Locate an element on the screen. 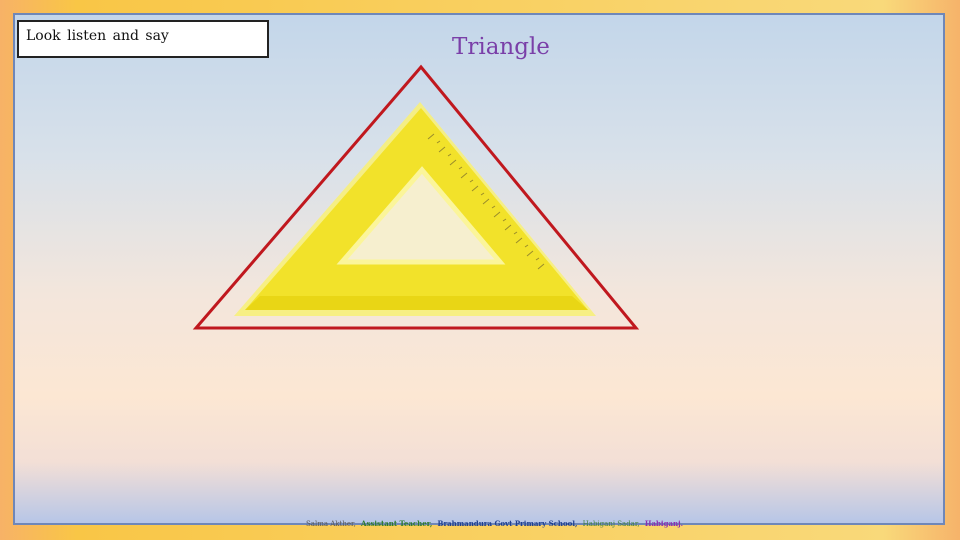 This screenshot has height=540, width=960. footer-school: Brahmandura Govt Primary School, is located at coordinates (507, 523).